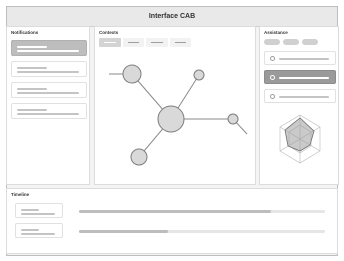 This screenshot has height=261, width=344. Describe the element at coordinates (25, 32) in the screenshot. I see `notifications-title: Notifications` at that location.